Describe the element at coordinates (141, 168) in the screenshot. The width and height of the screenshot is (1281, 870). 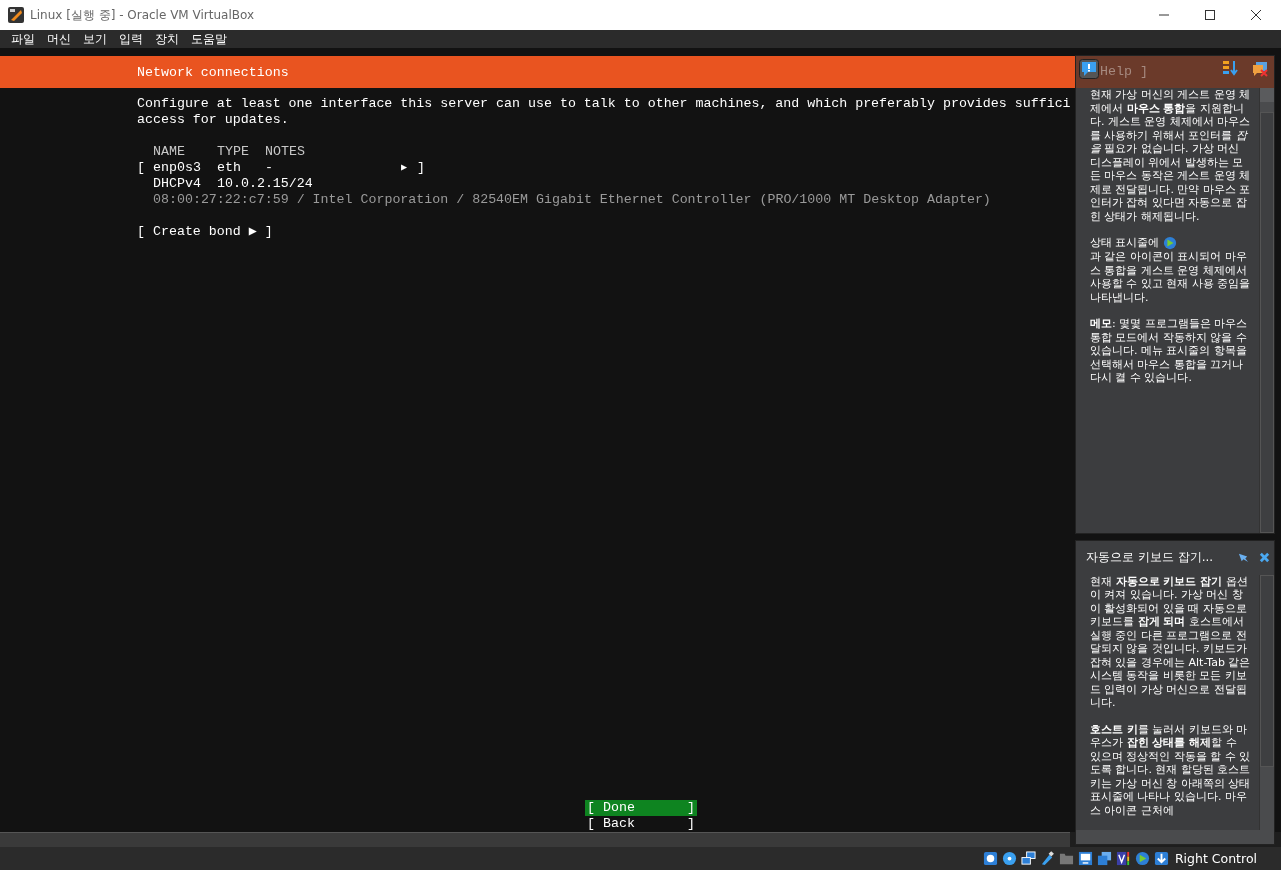
I see `bracket: [` at that location.